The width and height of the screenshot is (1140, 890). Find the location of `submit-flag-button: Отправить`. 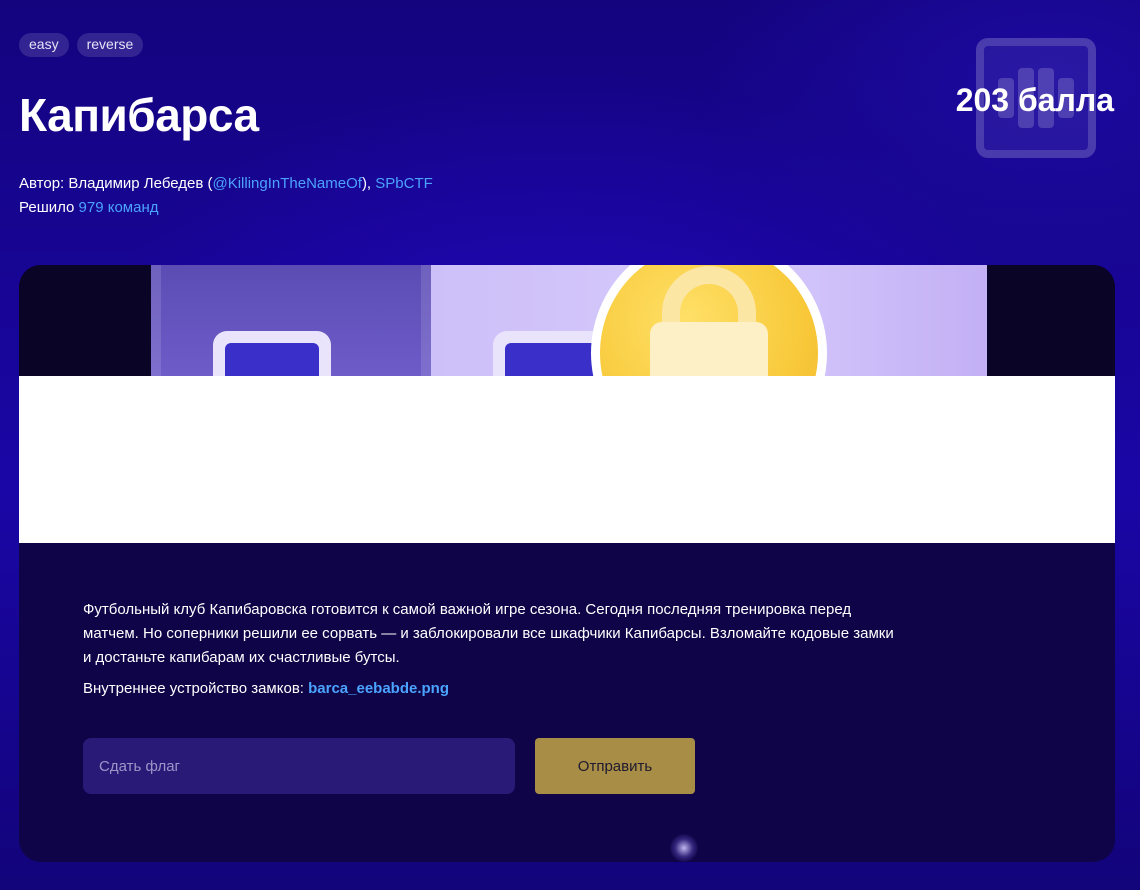

submit-flag-button: Отправить is located at coordinates (615, 766).